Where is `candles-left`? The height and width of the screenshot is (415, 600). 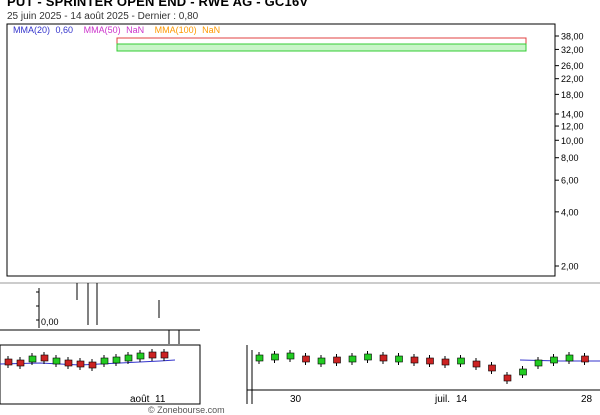 candles-left is located at coordinates (86, 360).